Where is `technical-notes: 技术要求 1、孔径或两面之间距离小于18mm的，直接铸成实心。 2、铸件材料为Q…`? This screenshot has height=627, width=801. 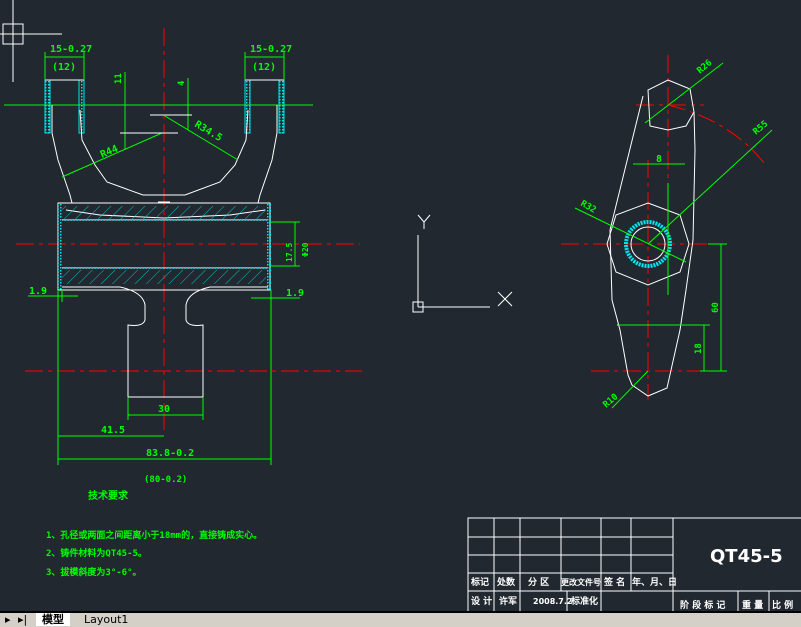
technical-notes: 技术要求 1、孔径或两面之间距离小于18mm的，直接铸成实心。 2、铸件材料为Q… is located at coordinates (154, 533).